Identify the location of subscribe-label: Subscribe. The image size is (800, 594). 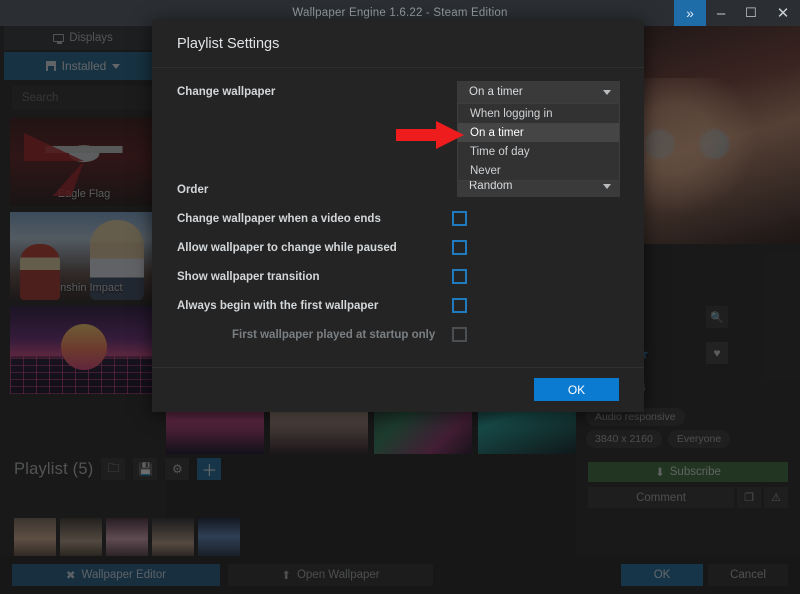
(695, 472).